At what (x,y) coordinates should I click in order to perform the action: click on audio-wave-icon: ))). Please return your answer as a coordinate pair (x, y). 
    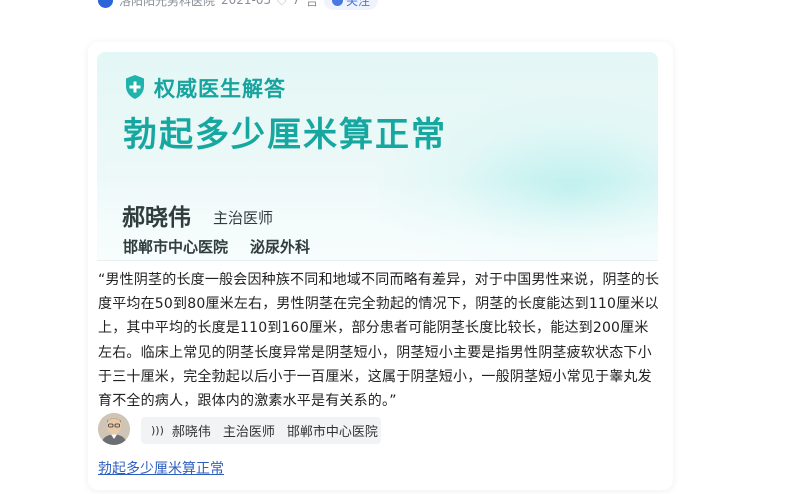
    Looking at the image, I should click on (157, 430).